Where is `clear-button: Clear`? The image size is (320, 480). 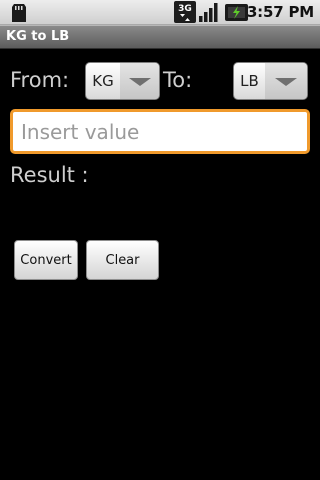 clear-button: Clear is located at coordinates (122, 260).